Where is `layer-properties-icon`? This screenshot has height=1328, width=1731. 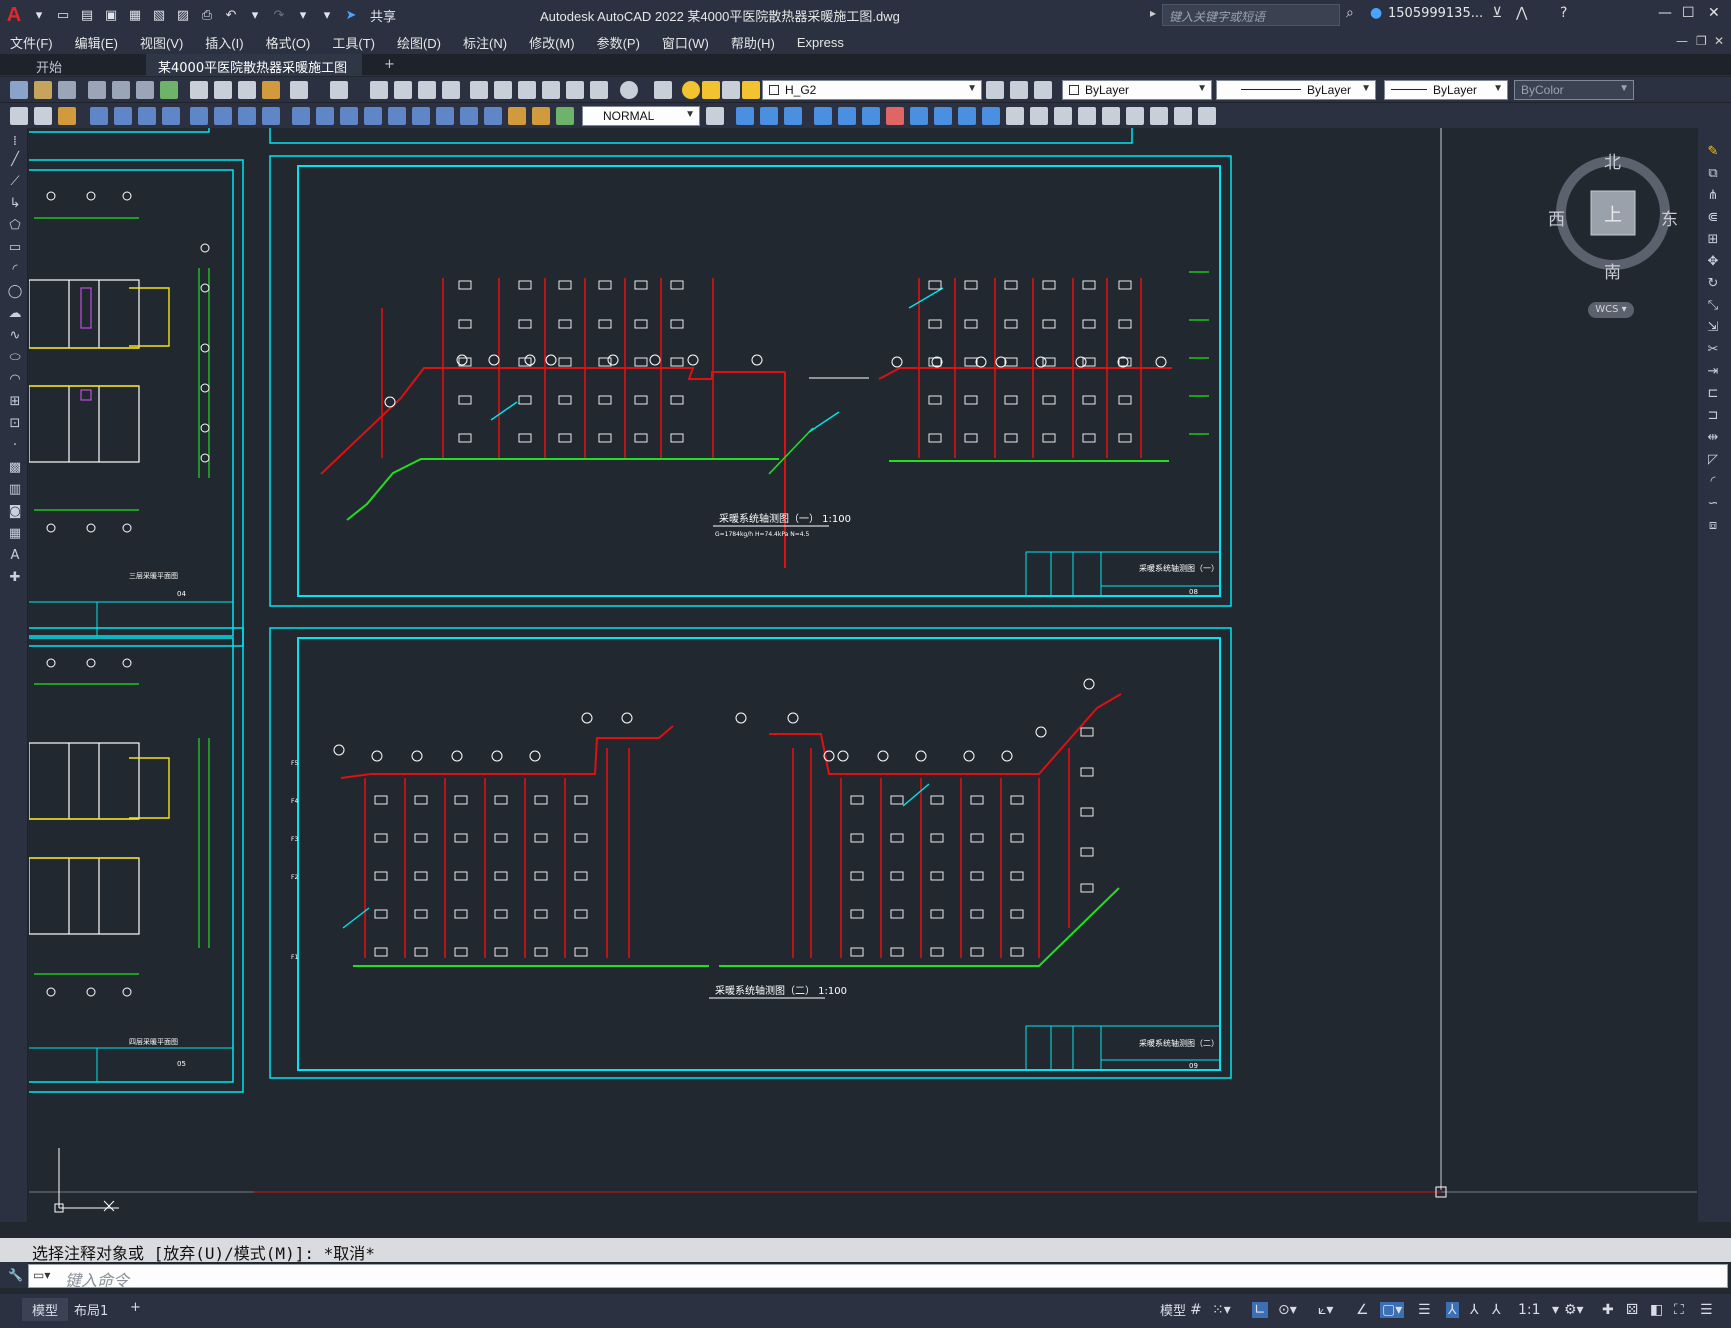
layer-properties-icon is located at coordinates (663, 90).